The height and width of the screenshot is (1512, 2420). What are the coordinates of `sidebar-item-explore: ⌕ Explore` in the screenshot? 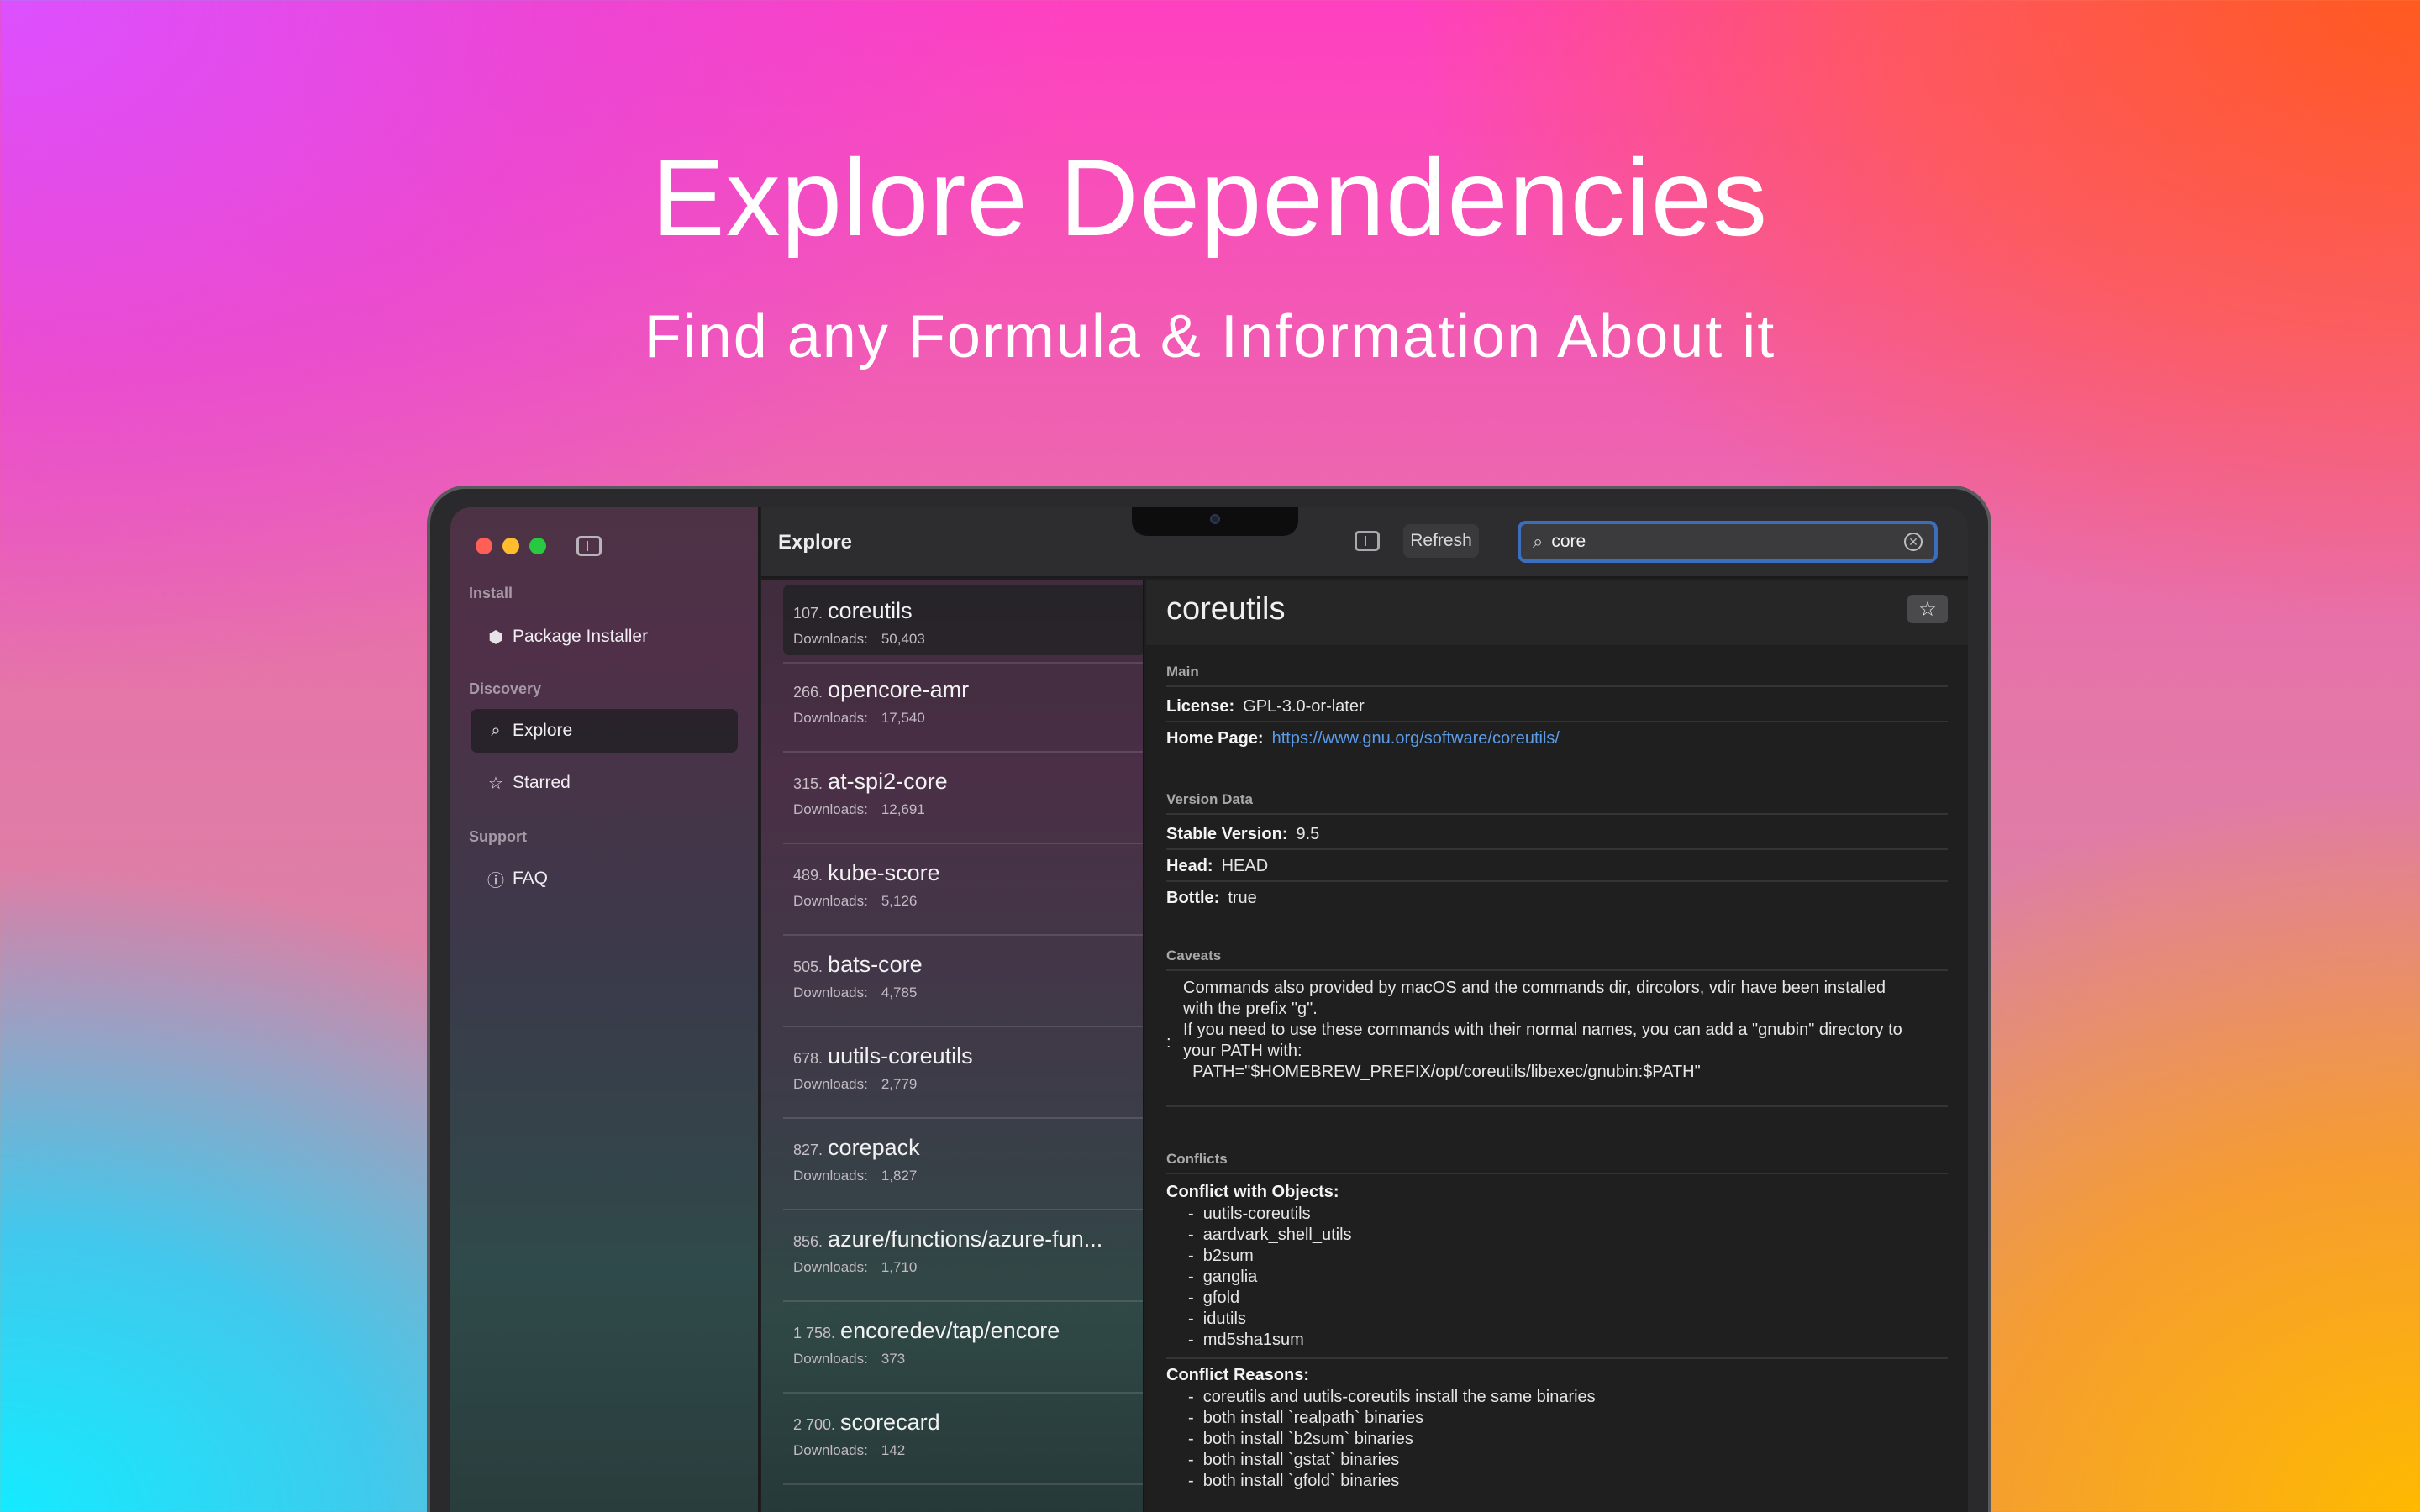 It's located at (604, 731).